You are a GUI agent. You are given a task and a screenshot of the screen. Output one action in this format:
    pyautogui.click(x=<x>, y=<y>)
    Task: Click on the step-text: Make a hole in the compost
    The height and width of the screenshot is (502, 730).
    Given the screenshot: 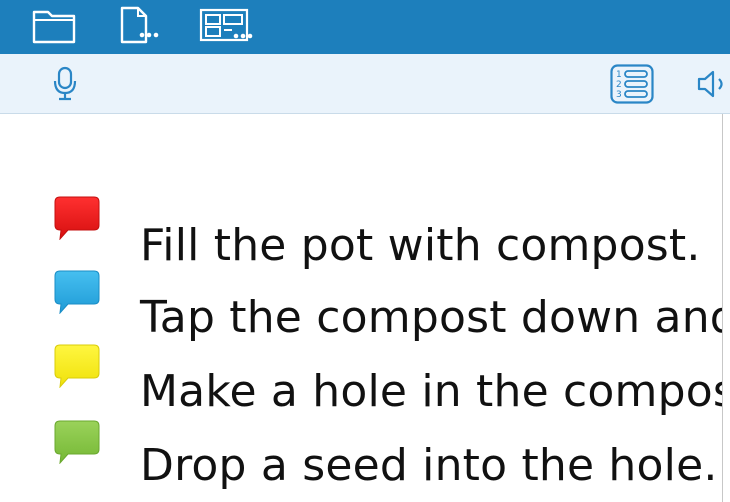 What is the action you would take?
    pyautogui.click(x=431, y=391)
    